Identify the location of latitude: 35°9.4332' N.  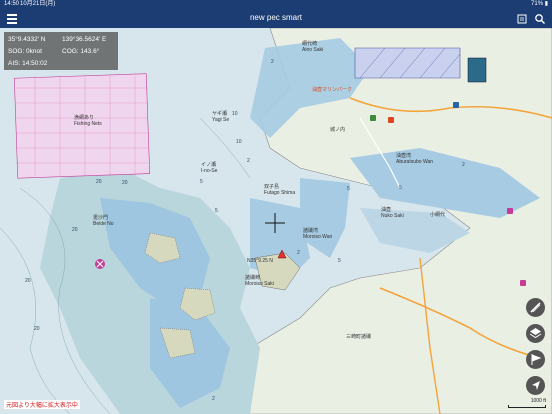
(27, 39).